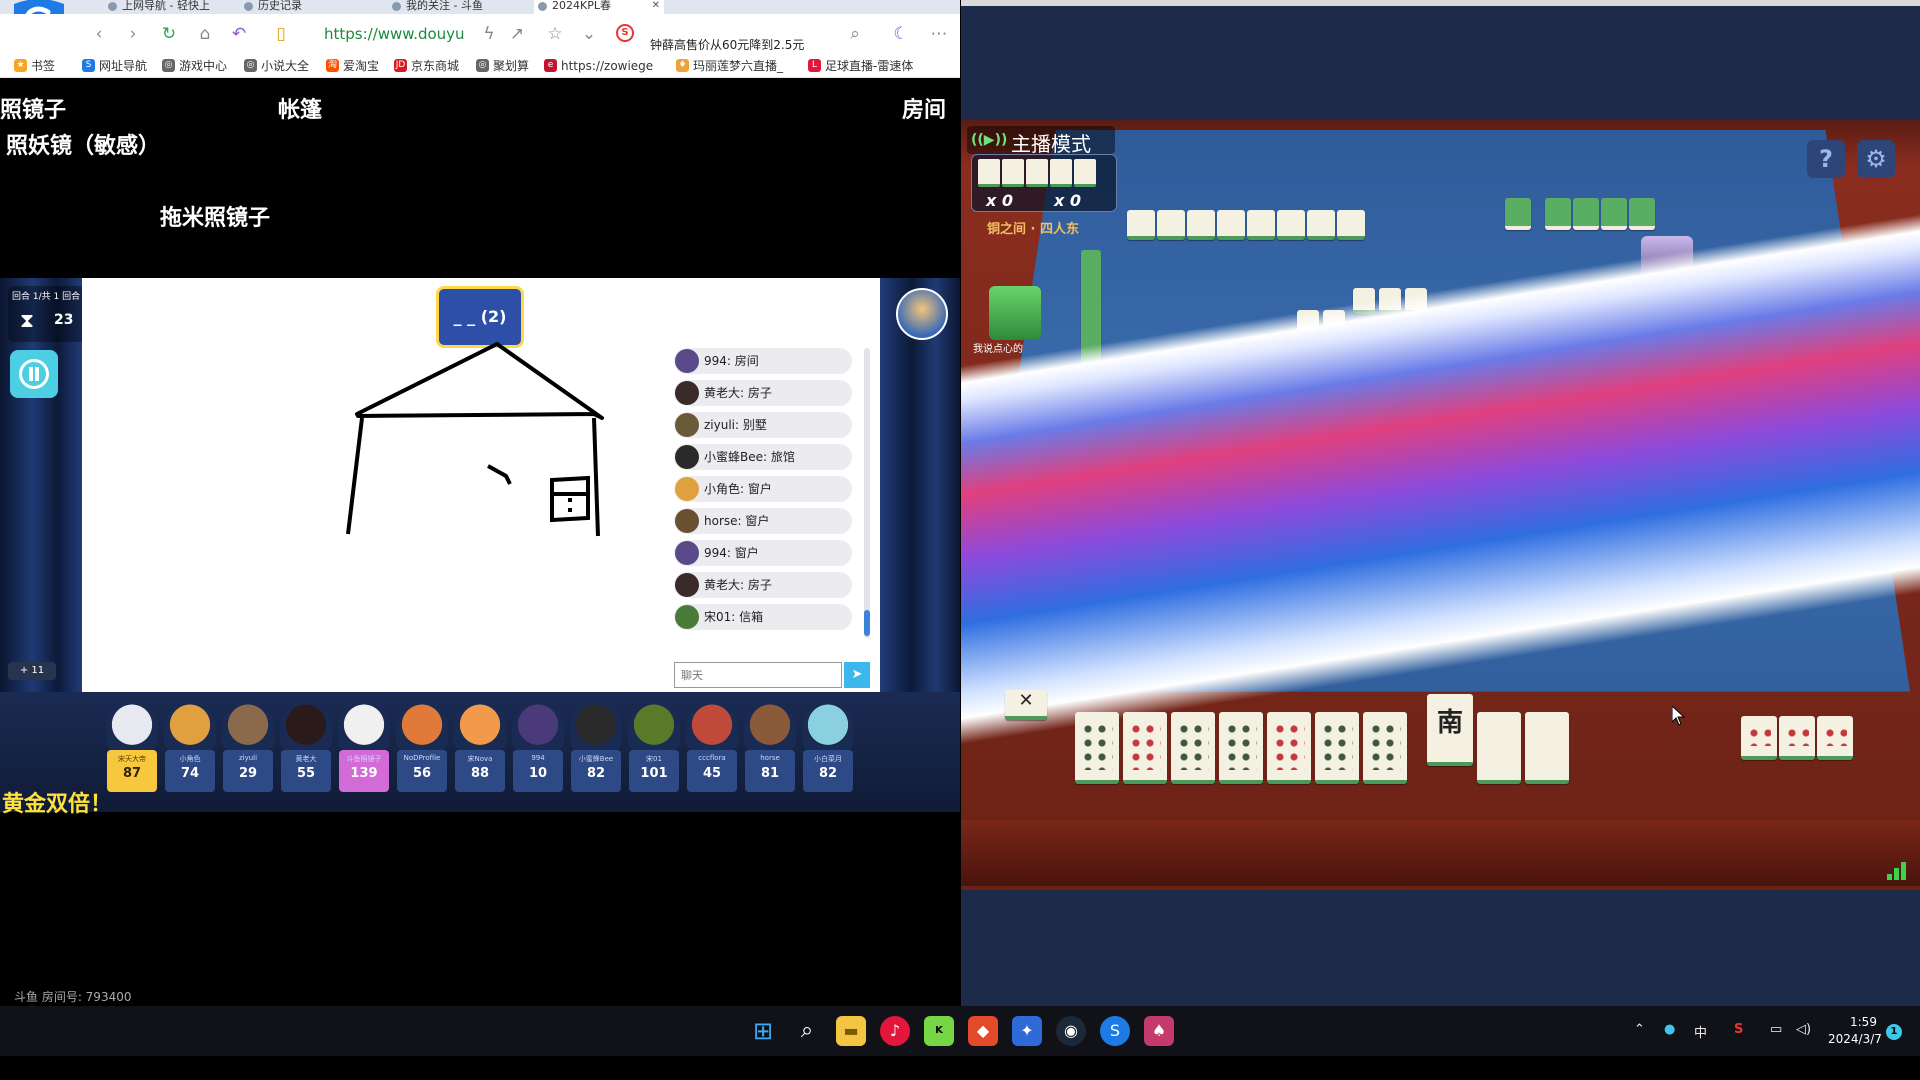 The image size is (1920, 1080). I want to click on hand-tile: 南, so click(1450, 730).